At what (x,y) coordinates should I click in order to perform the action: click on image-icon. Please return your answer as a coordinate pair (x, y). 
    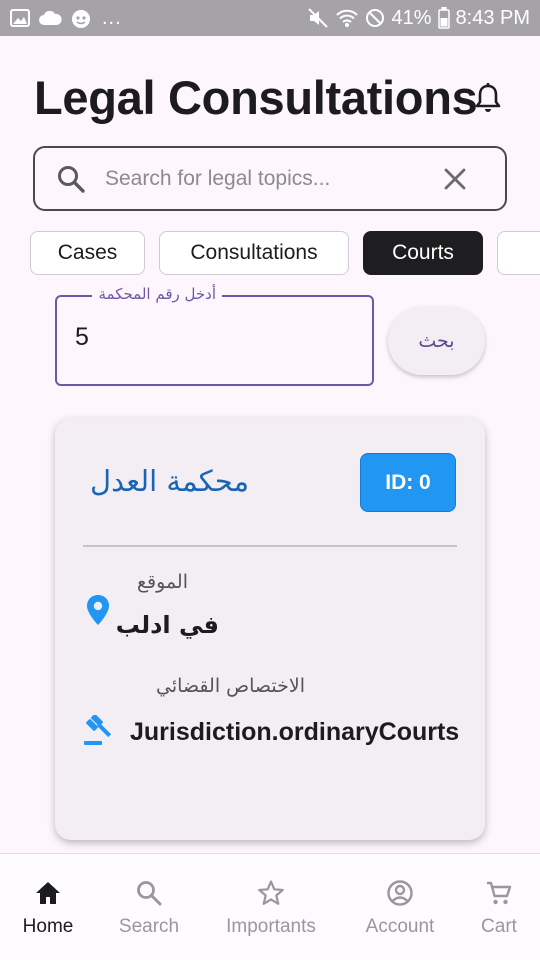
    Looking at the image, I should click on (20, 18).